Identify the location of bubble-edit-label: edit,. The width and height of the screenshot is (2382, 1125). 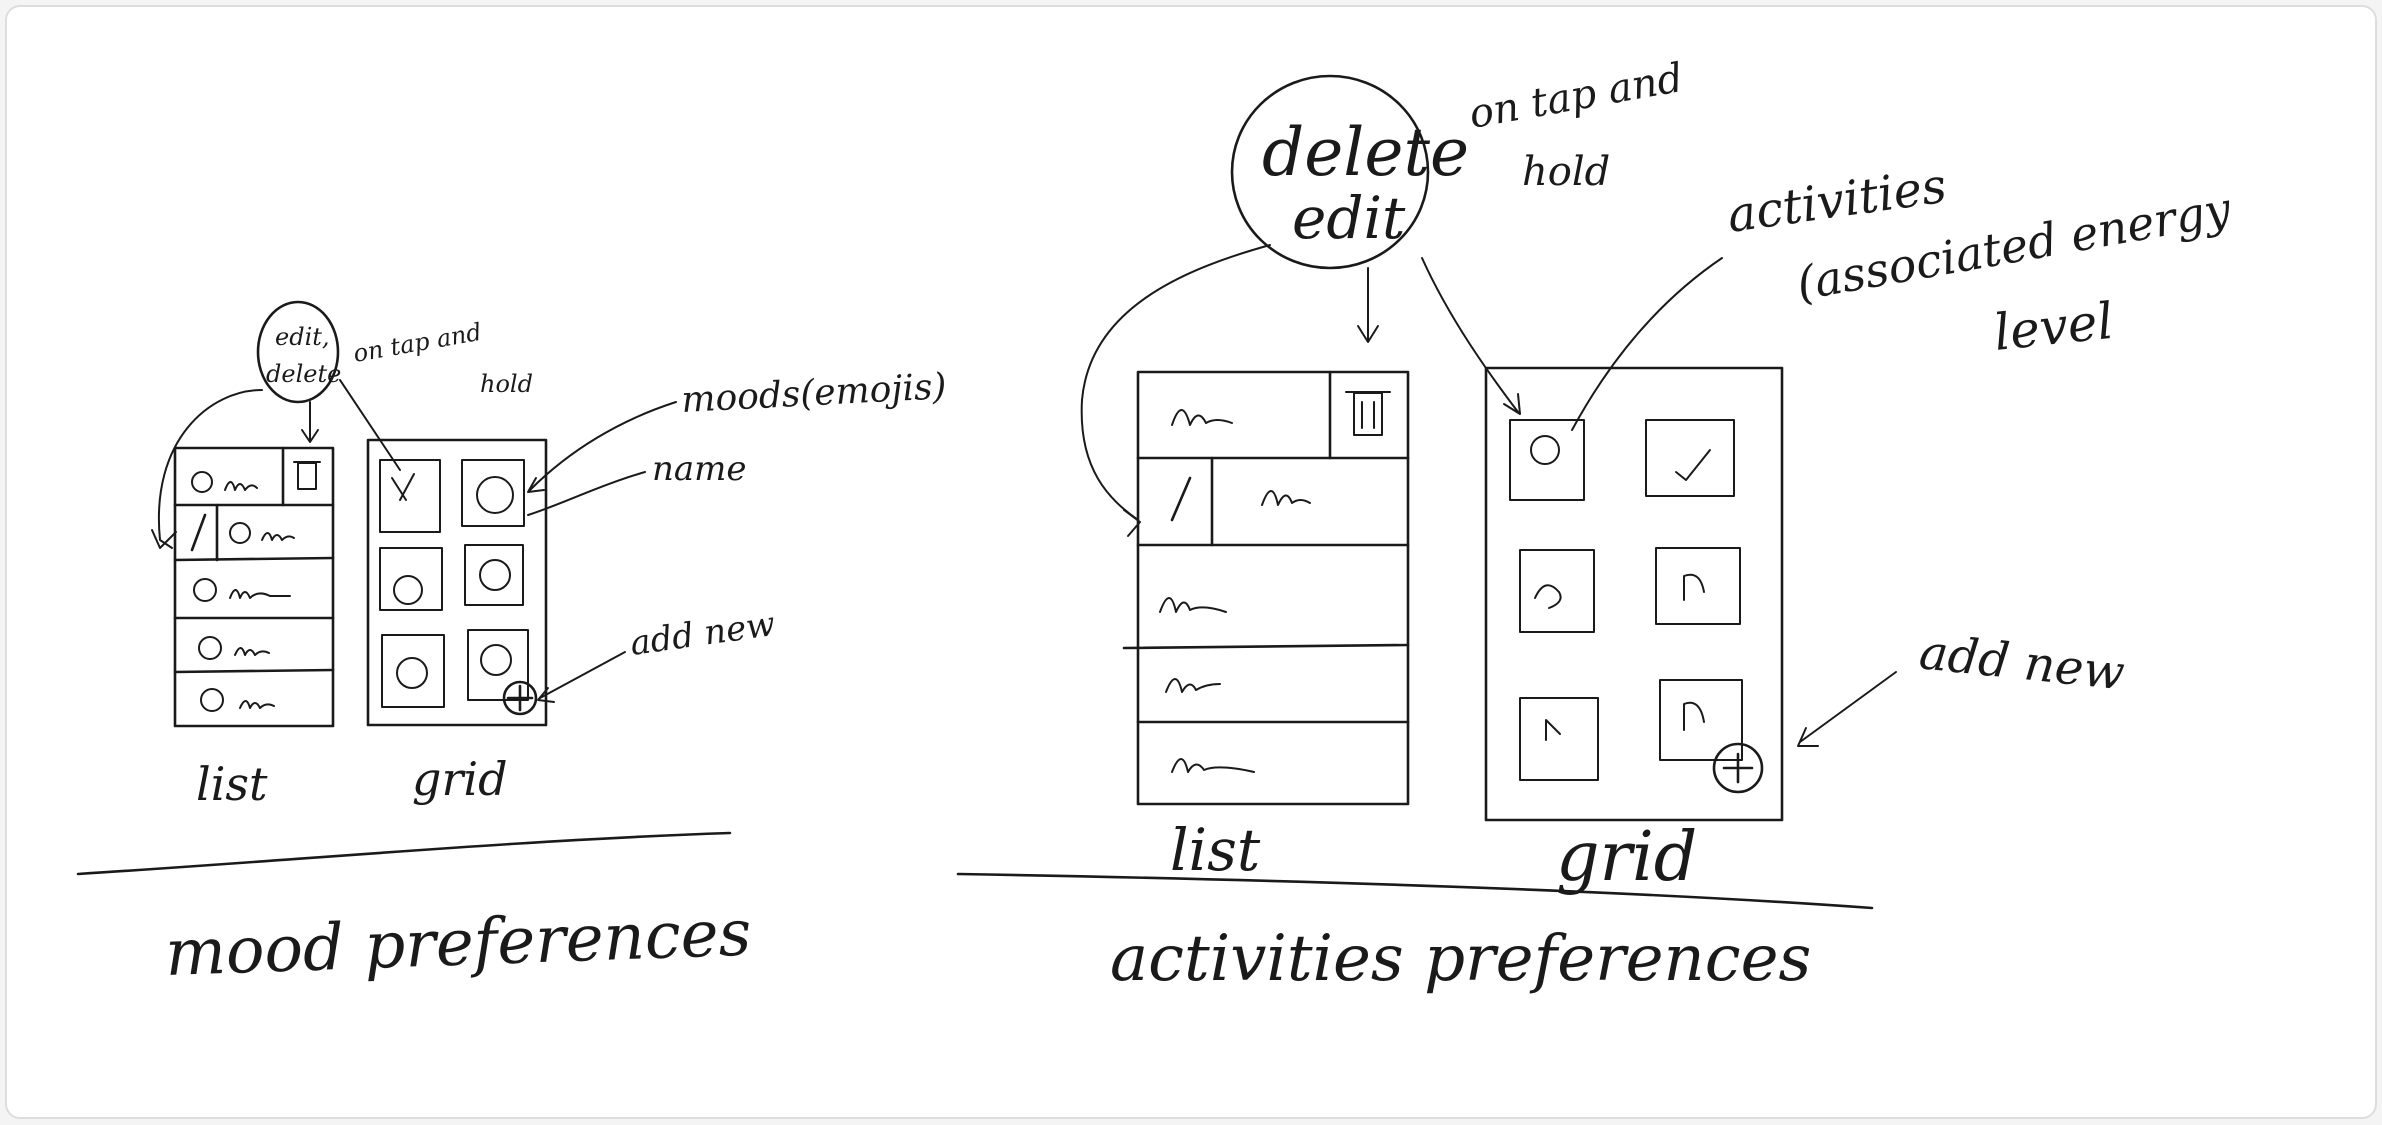
(302, 337).